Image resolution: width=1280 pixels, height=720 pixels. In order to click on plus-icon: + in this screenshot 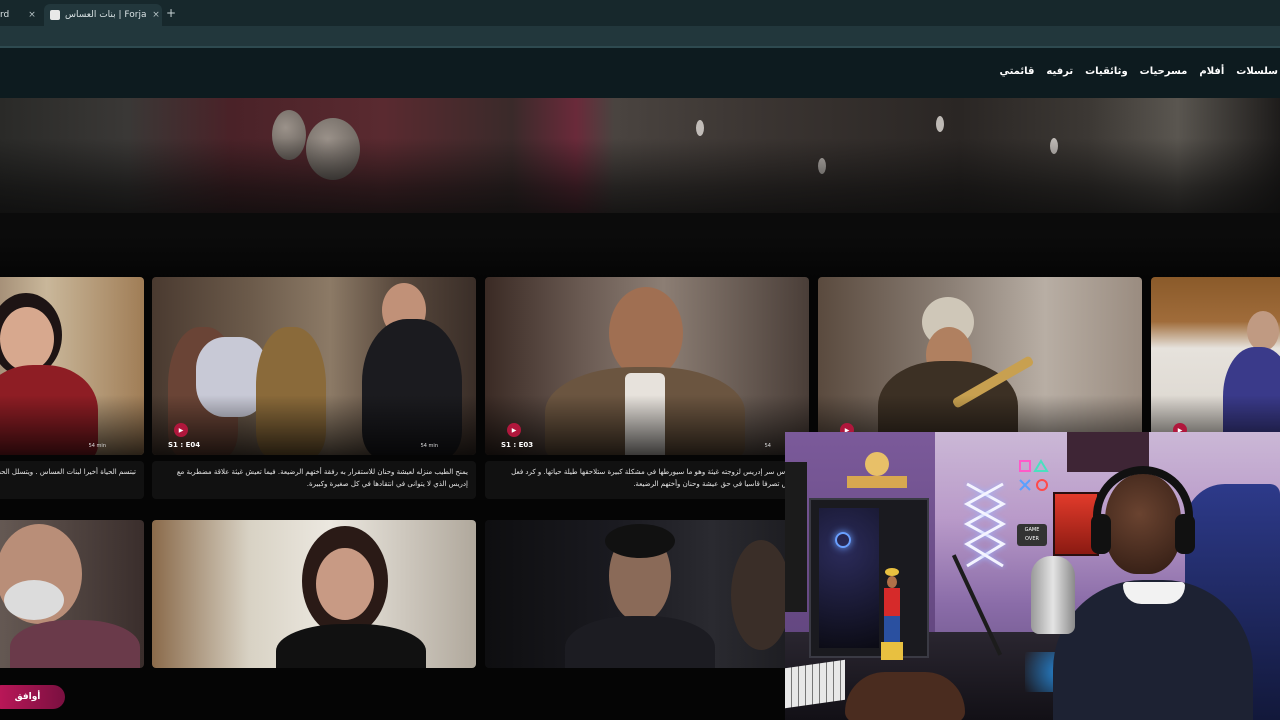, I will do `click(171, 13)`.